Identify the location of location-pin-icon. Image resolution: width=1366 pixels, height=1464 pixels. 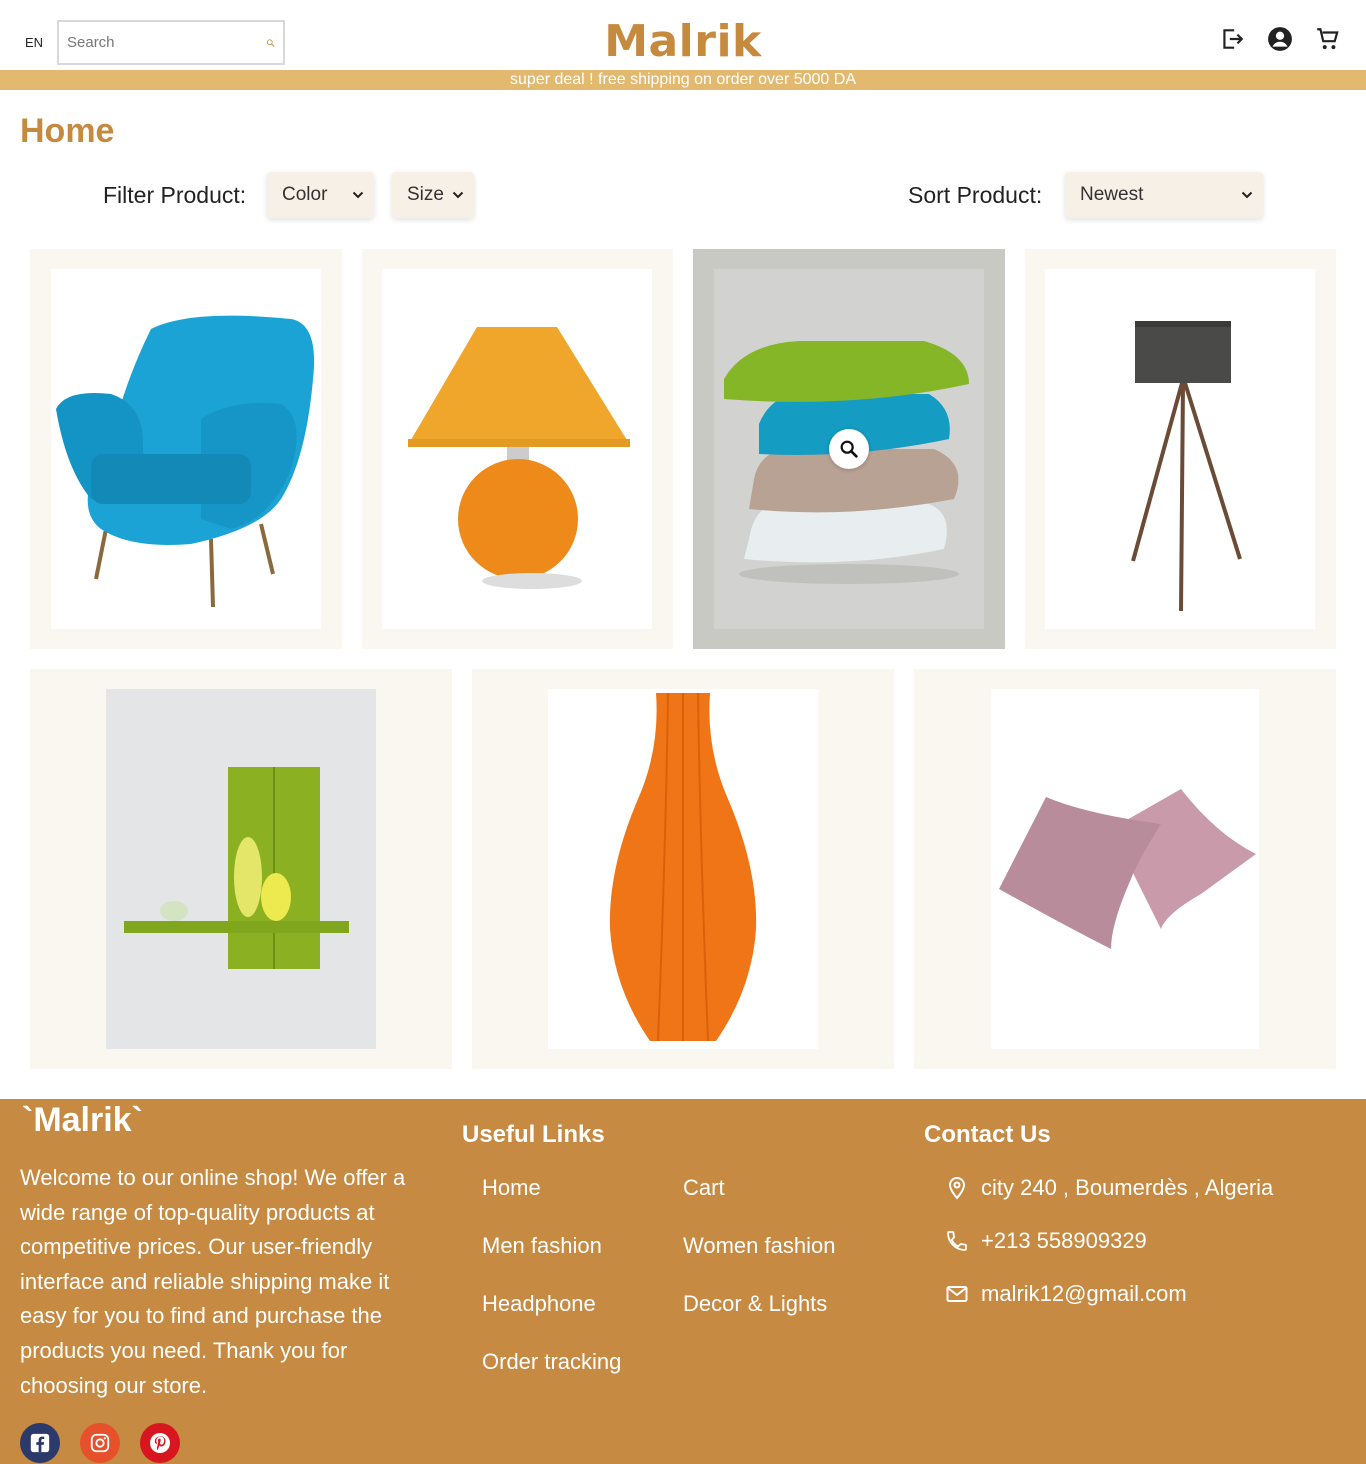
(957, 1188).